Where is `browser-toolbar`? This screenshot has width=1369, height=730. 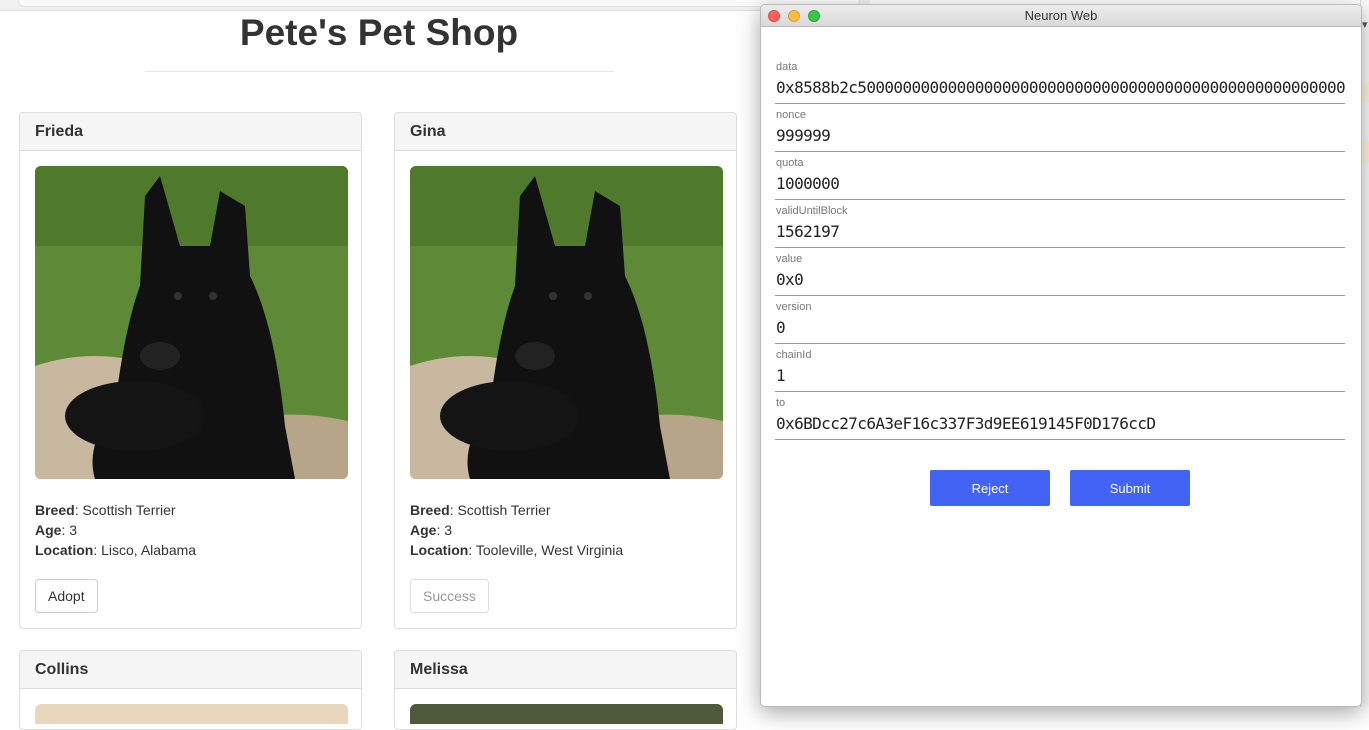 browser-toolbar is located at coordinates (435, 5).